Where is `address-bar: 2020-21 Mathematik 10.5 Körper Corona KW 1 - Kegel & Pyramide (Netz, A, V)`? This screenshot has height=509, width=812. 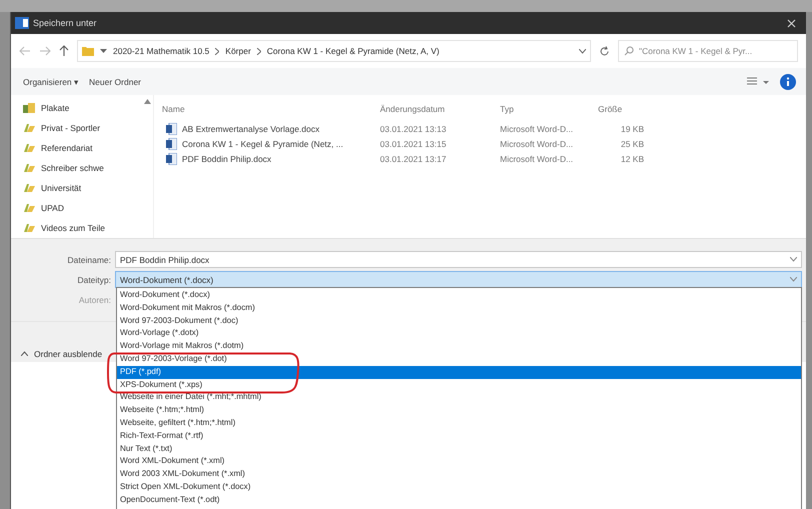 address-bar: 2020-21 Mathematik 10.5 Körper Corona KW 1 - Kegel & Pyramide (Netz, A, V) is located at coordinates (334, 51).